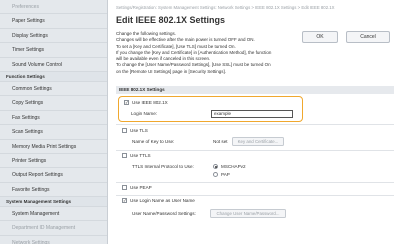  What do you see at coordinates (53, 175) in the screenshot?
I see `sidebar-item-output-report-settings: Output Report Settings` at bounding box center [53, 175].